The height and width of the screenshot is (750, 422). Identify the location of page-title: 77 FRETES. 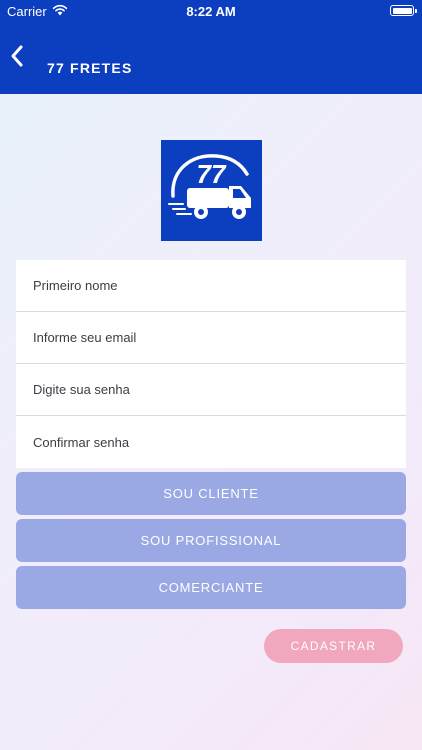
(90, 68).